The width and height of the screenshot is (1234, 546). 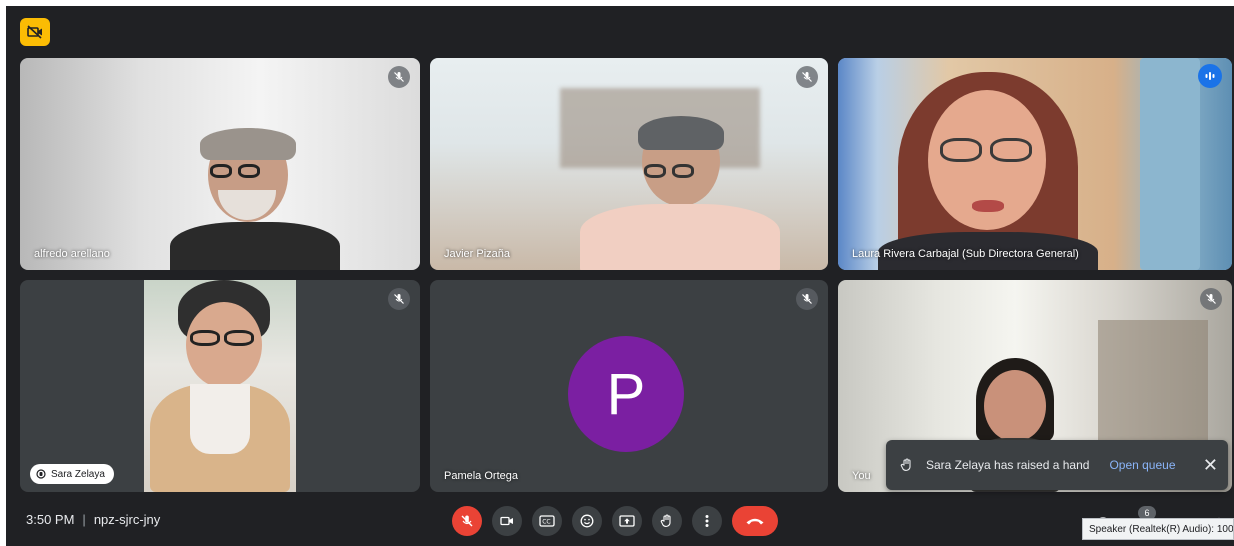 I want to click on mic-toggle-button, so click(x=467, y=521).